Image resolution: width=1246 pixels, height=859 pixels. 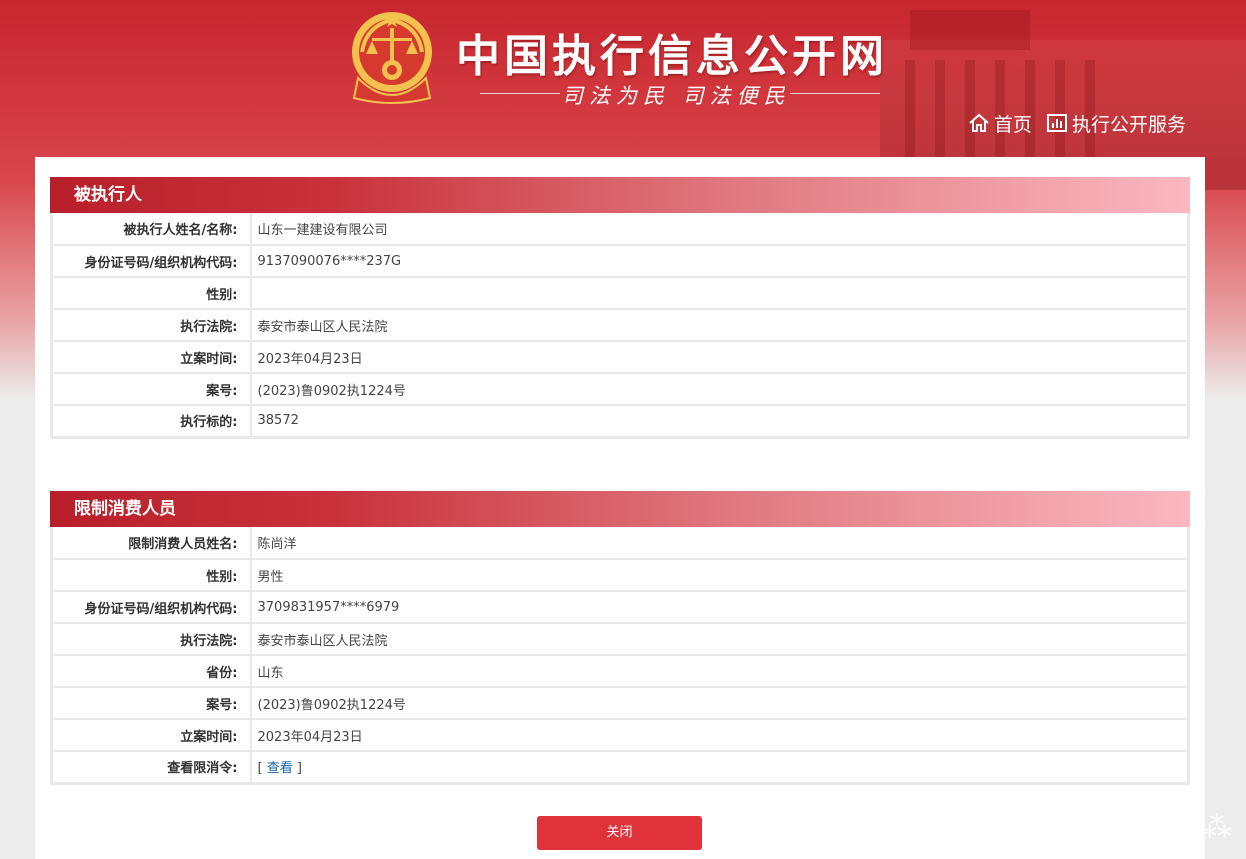 I want to click on bracket-open: [, so click(x=262, y=769).